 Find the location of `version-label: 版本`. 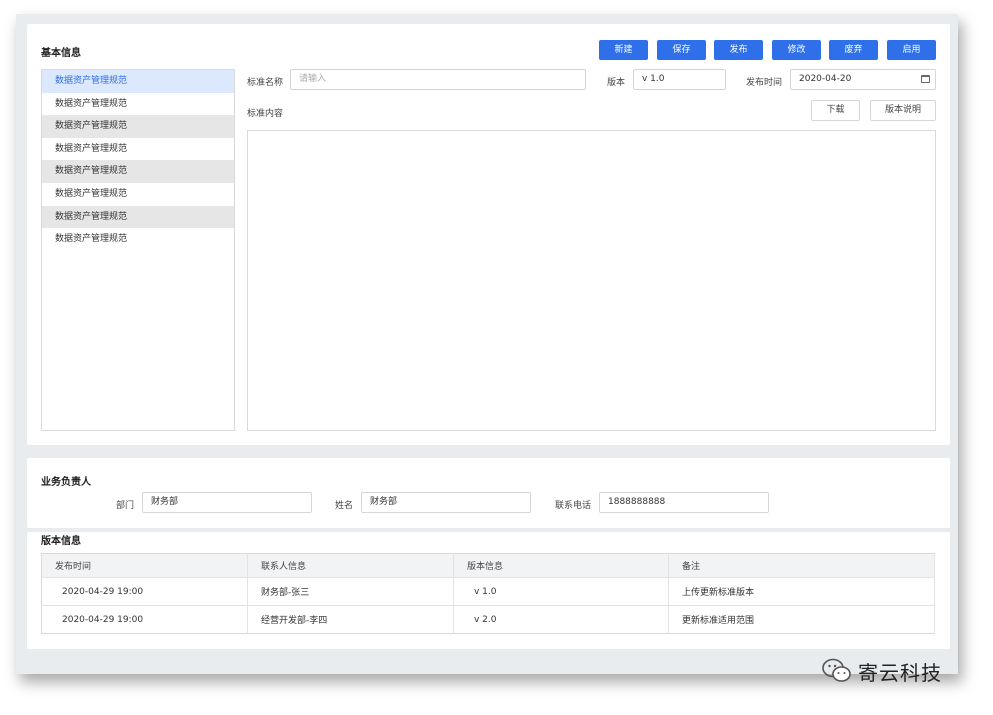

version-label: 版本 is located at coordinates (616, 83).